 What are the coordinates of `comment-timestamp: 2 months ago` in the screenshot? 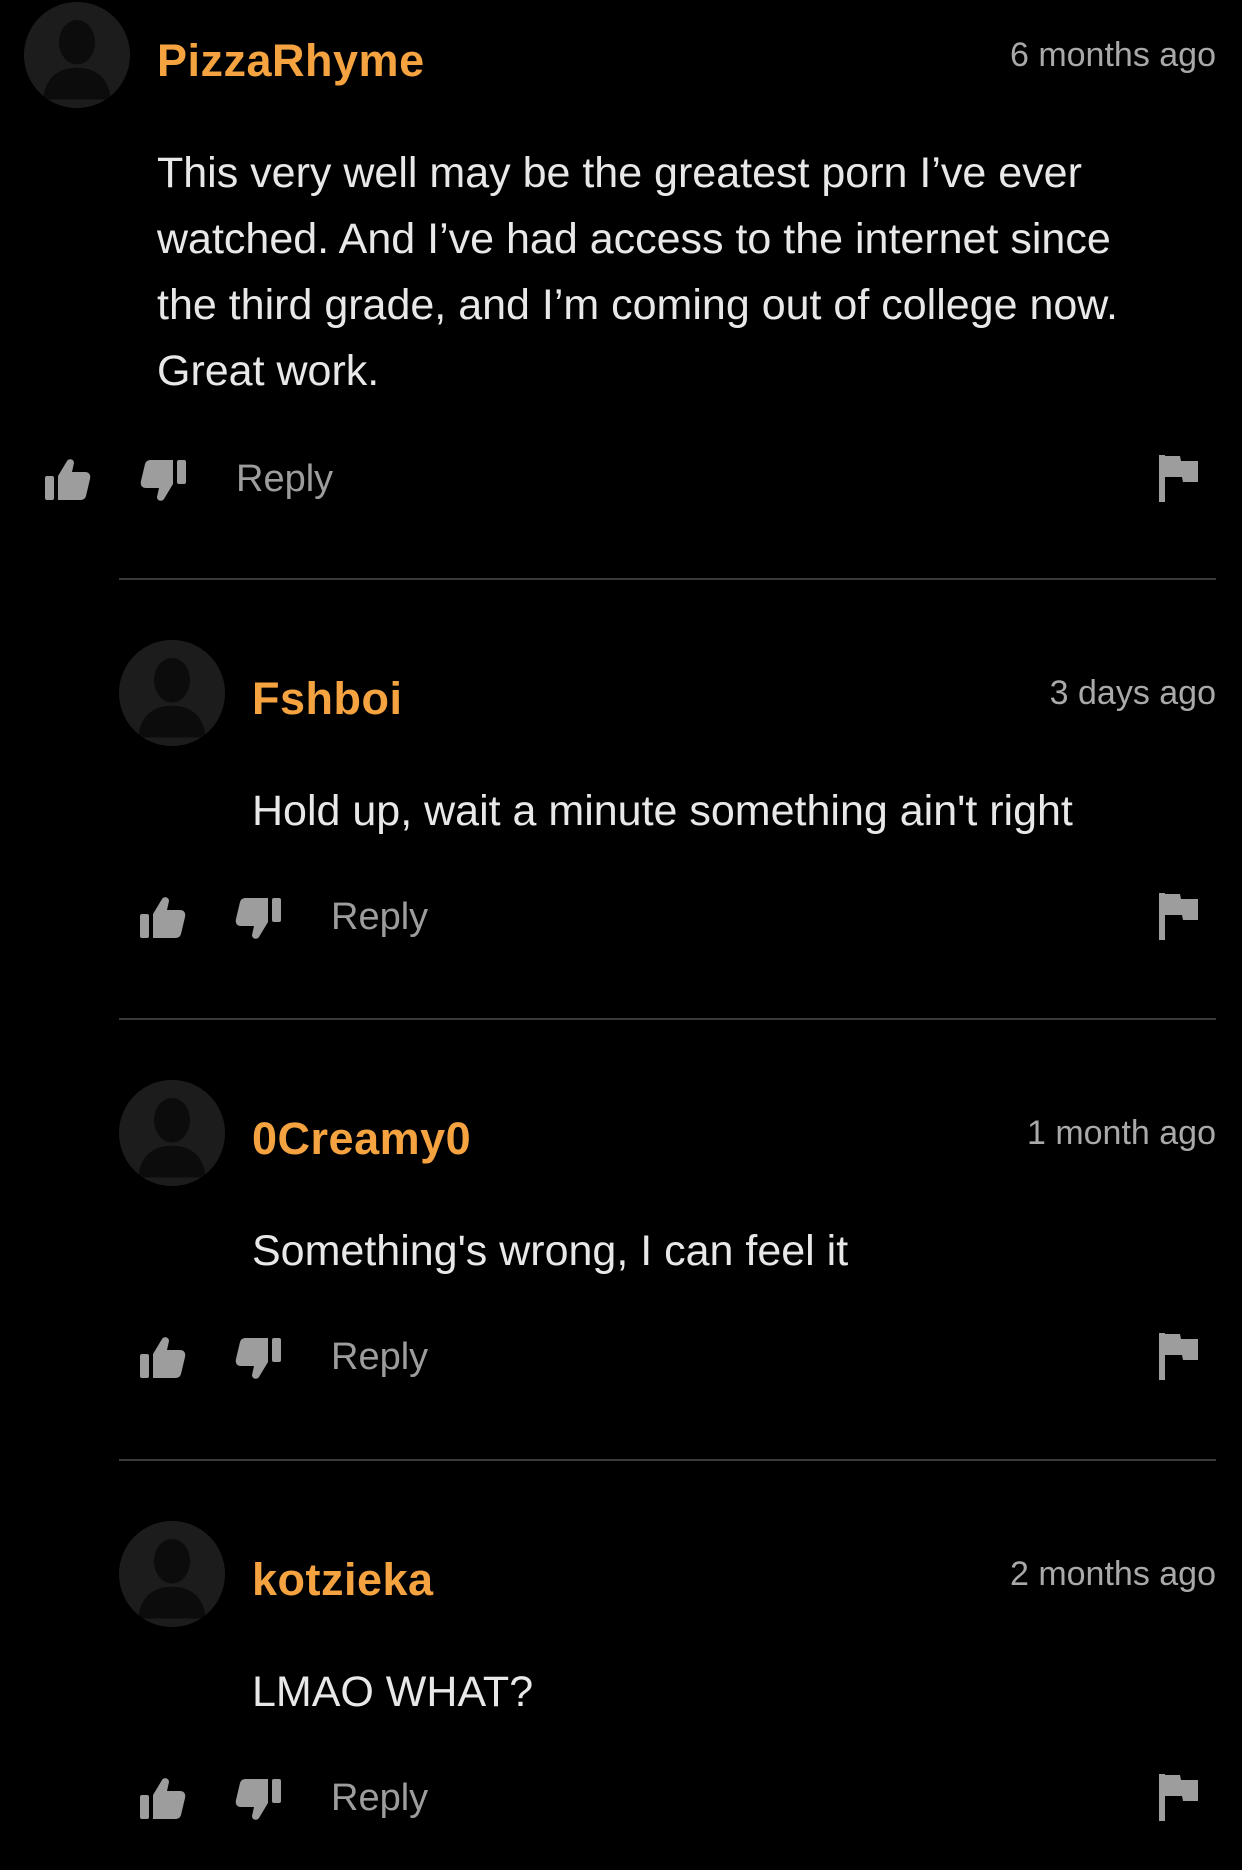 It's located at (1112, 1574).